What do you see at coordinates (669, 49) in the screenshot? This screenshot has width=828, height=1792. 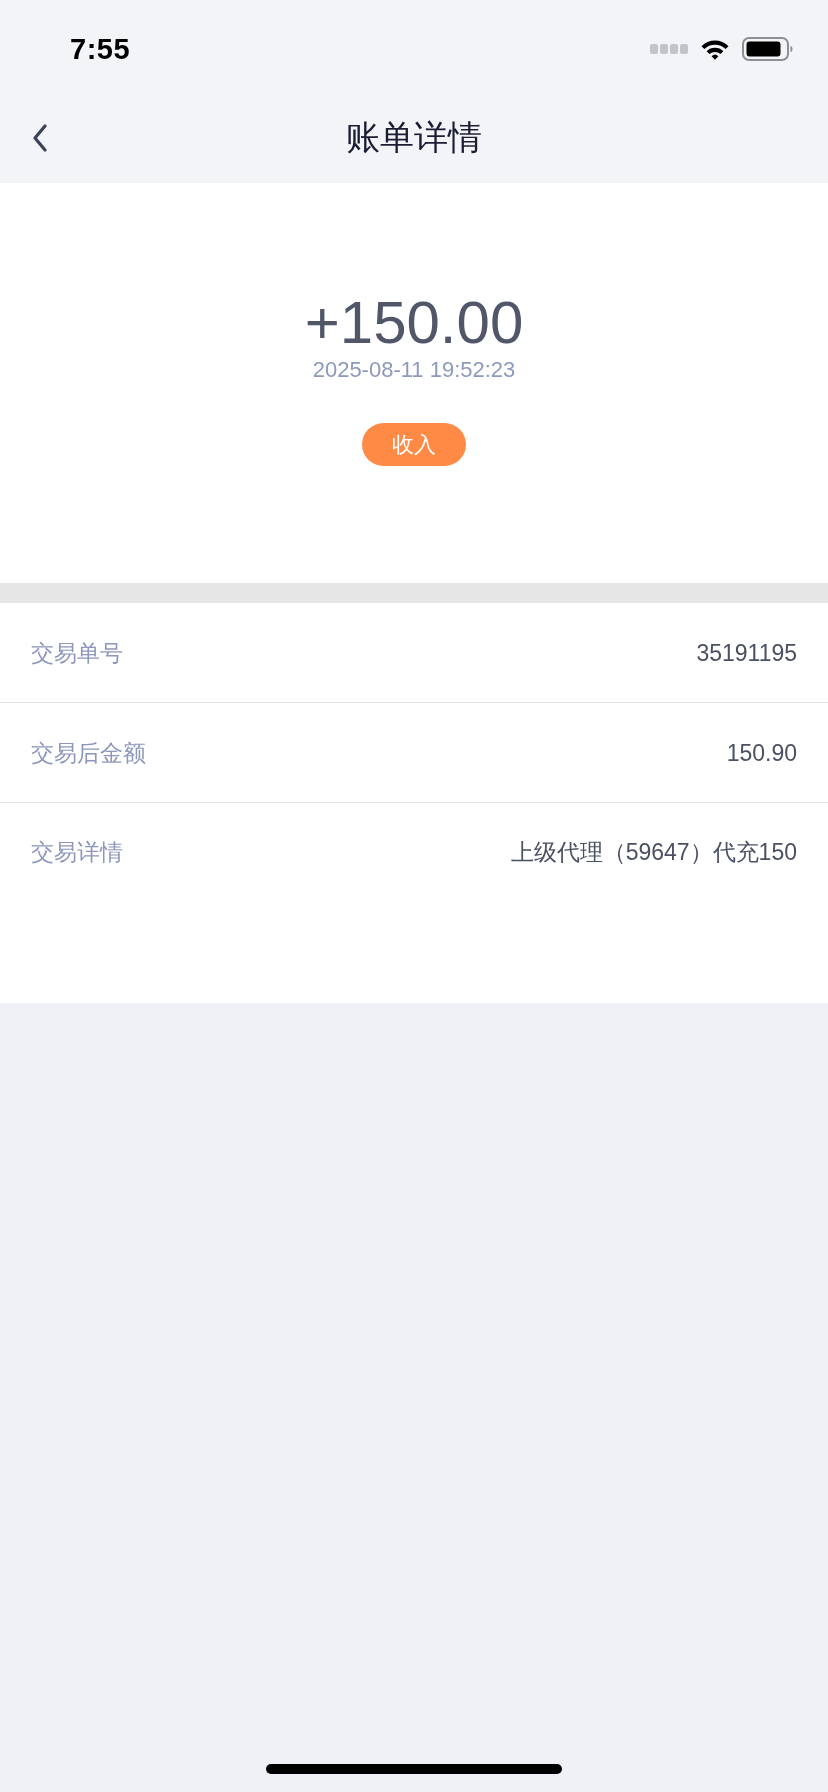 I see `signal-icon` at bounding box center [669, 49].